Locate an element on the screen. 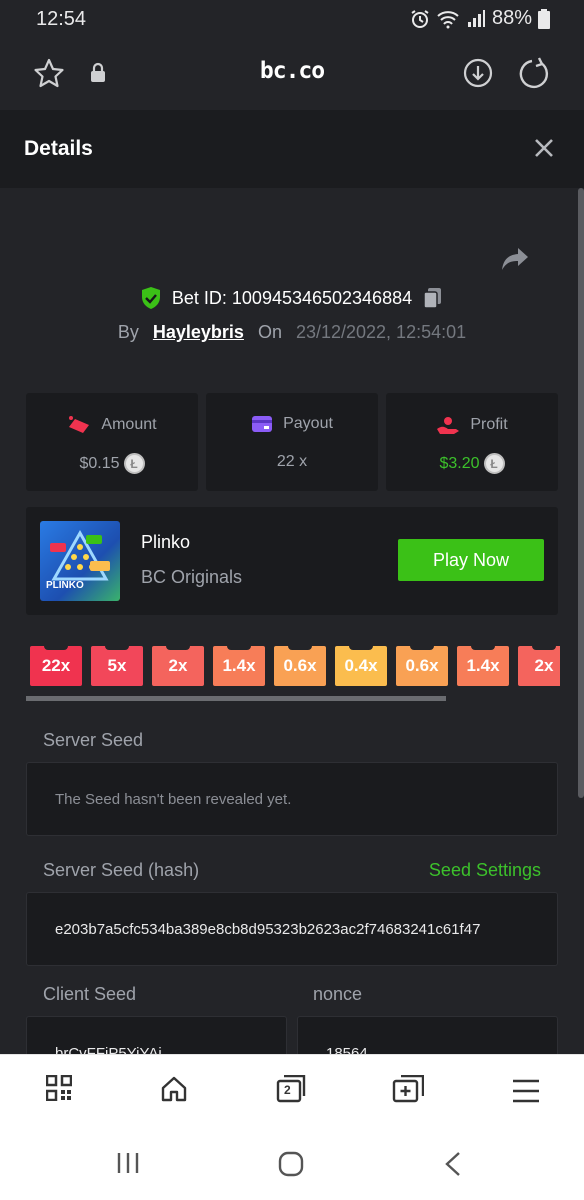 The height and width of the screenshot is (1200, 584). client-seed-box: brCvFFjP5YiYAj is located at coordinates (156, 1035).